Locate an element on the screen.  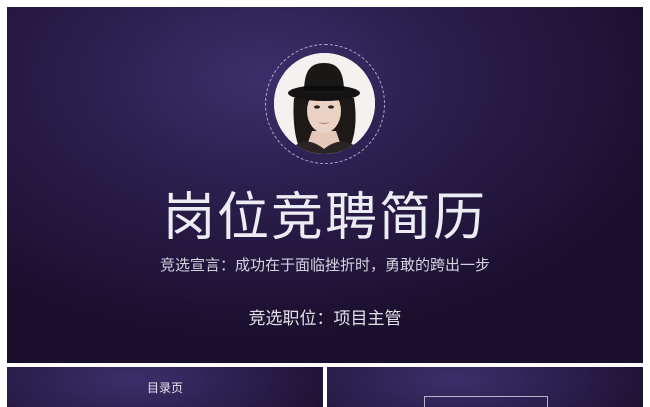
campaign-position: 竞选职位：项目主管 is located at coordinates (325, 319).